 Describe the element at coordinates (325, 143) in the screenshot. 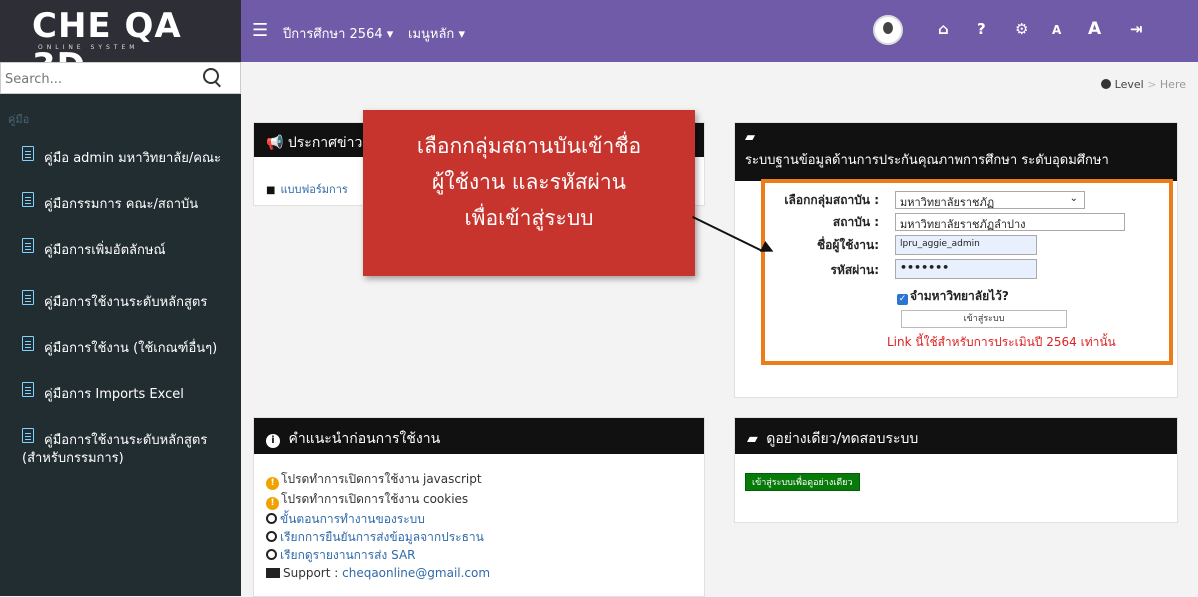

I see `announcement-title: ประกาศข่าว` at that location.